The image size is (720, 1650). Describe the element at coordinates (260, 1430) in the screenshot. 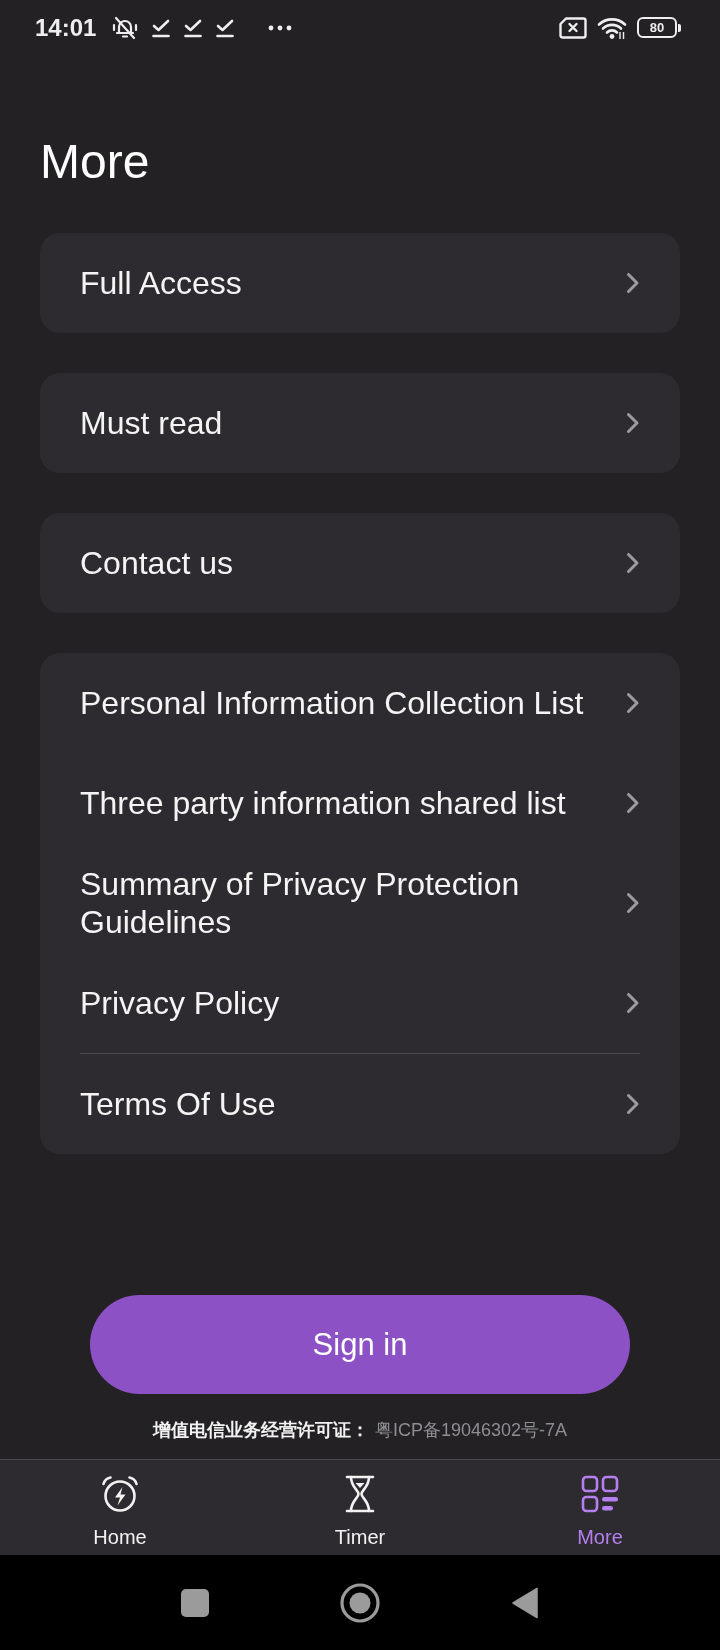

I see `license-label: 增值电信业务经营许可证：` at that location.